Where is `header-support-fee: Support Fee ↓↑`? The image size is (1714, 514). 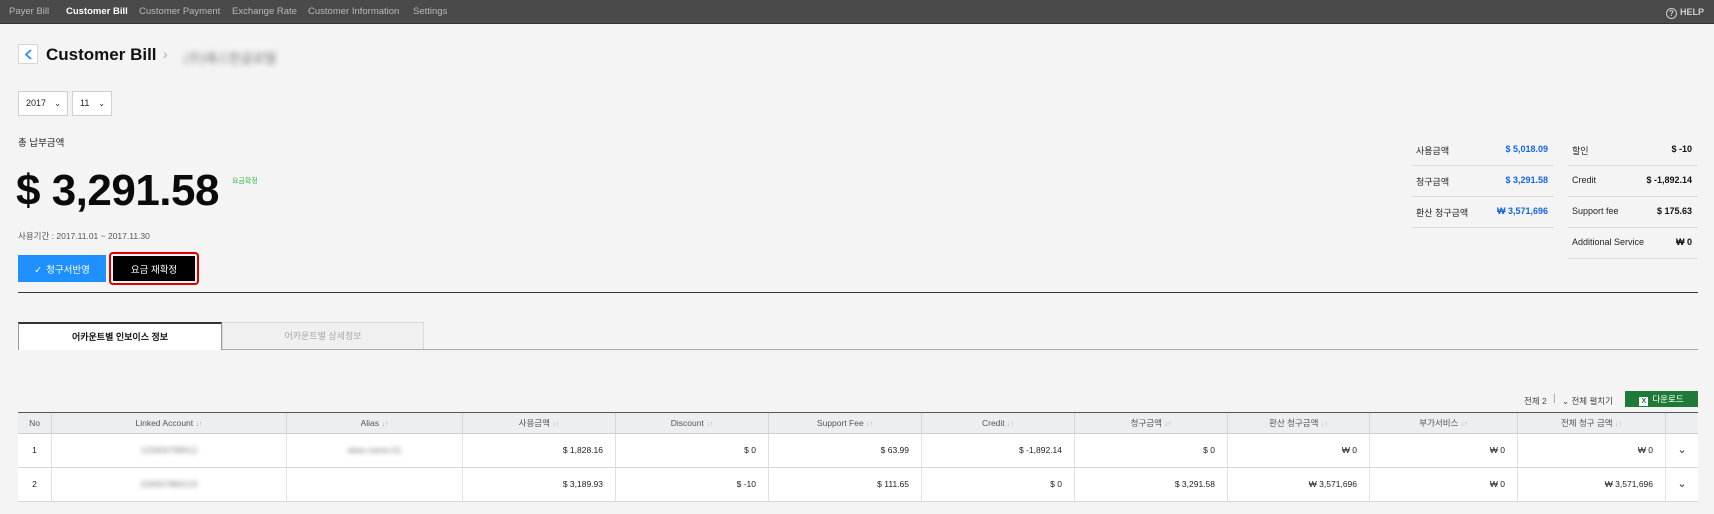
header-support-fee: Support Fee ↓↑ is located at coordinates (845, 423).